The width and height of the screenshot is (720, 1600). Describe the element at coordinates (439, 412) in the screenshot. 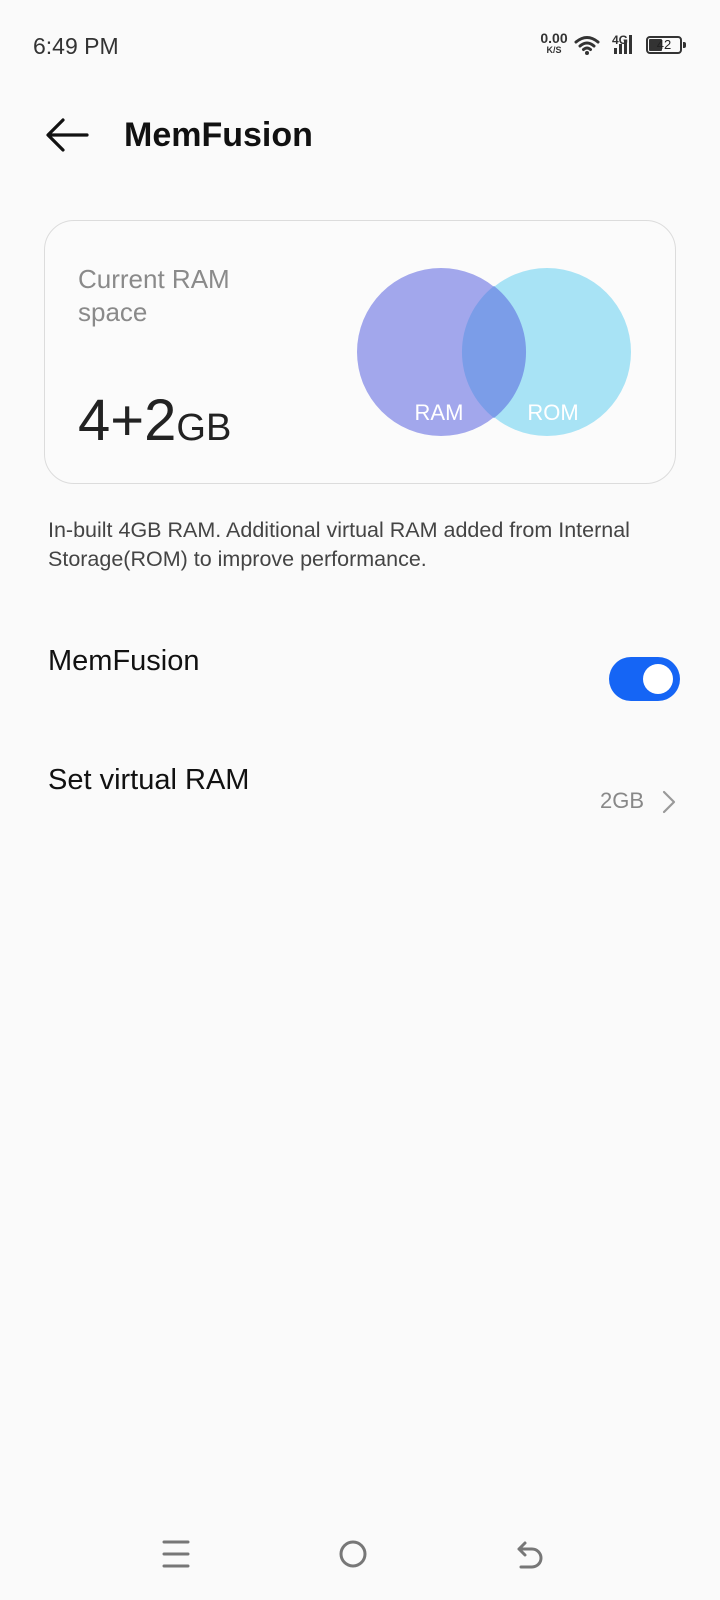

I see `ram-circle-label: RAM` at that location.